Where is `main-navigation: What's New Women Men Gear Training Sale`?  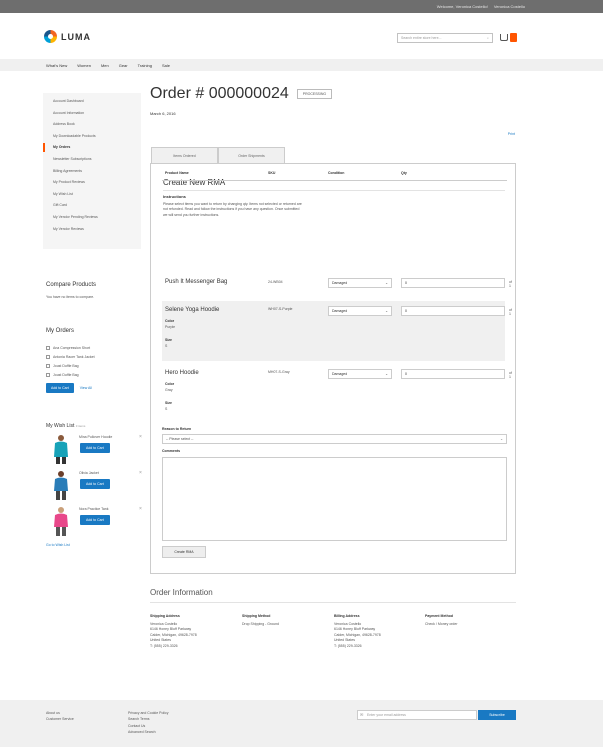 main-navigation: What's New Women Men Gear Training Sale is located at coordinates (301, 65).